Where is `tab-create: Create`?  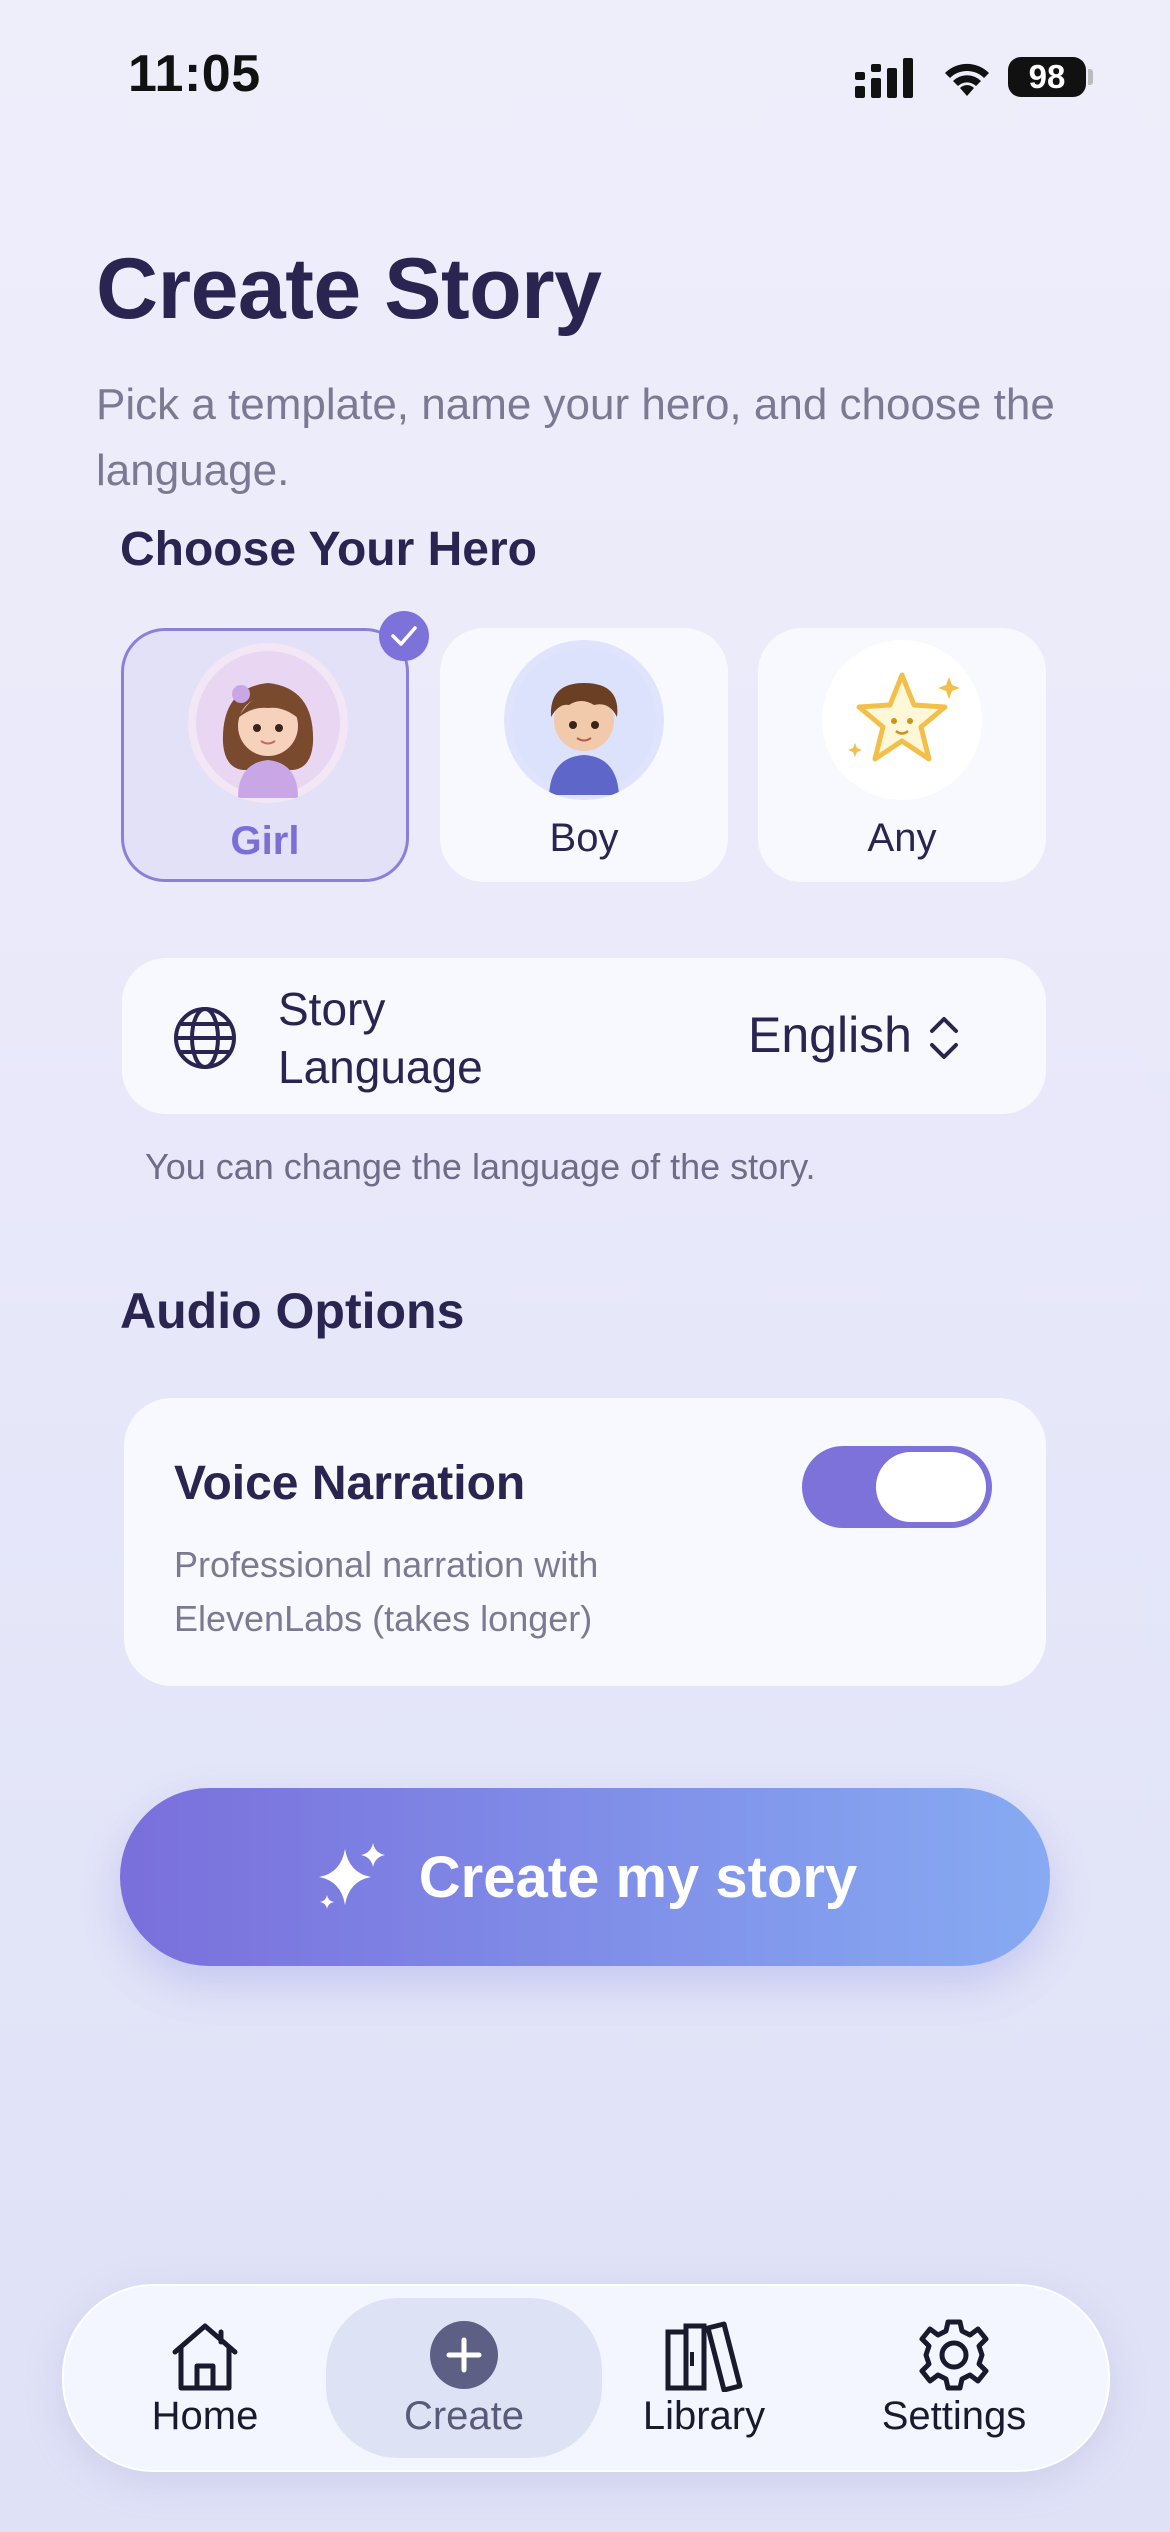
tab-create: Create is located at coordinates (464, 2378).